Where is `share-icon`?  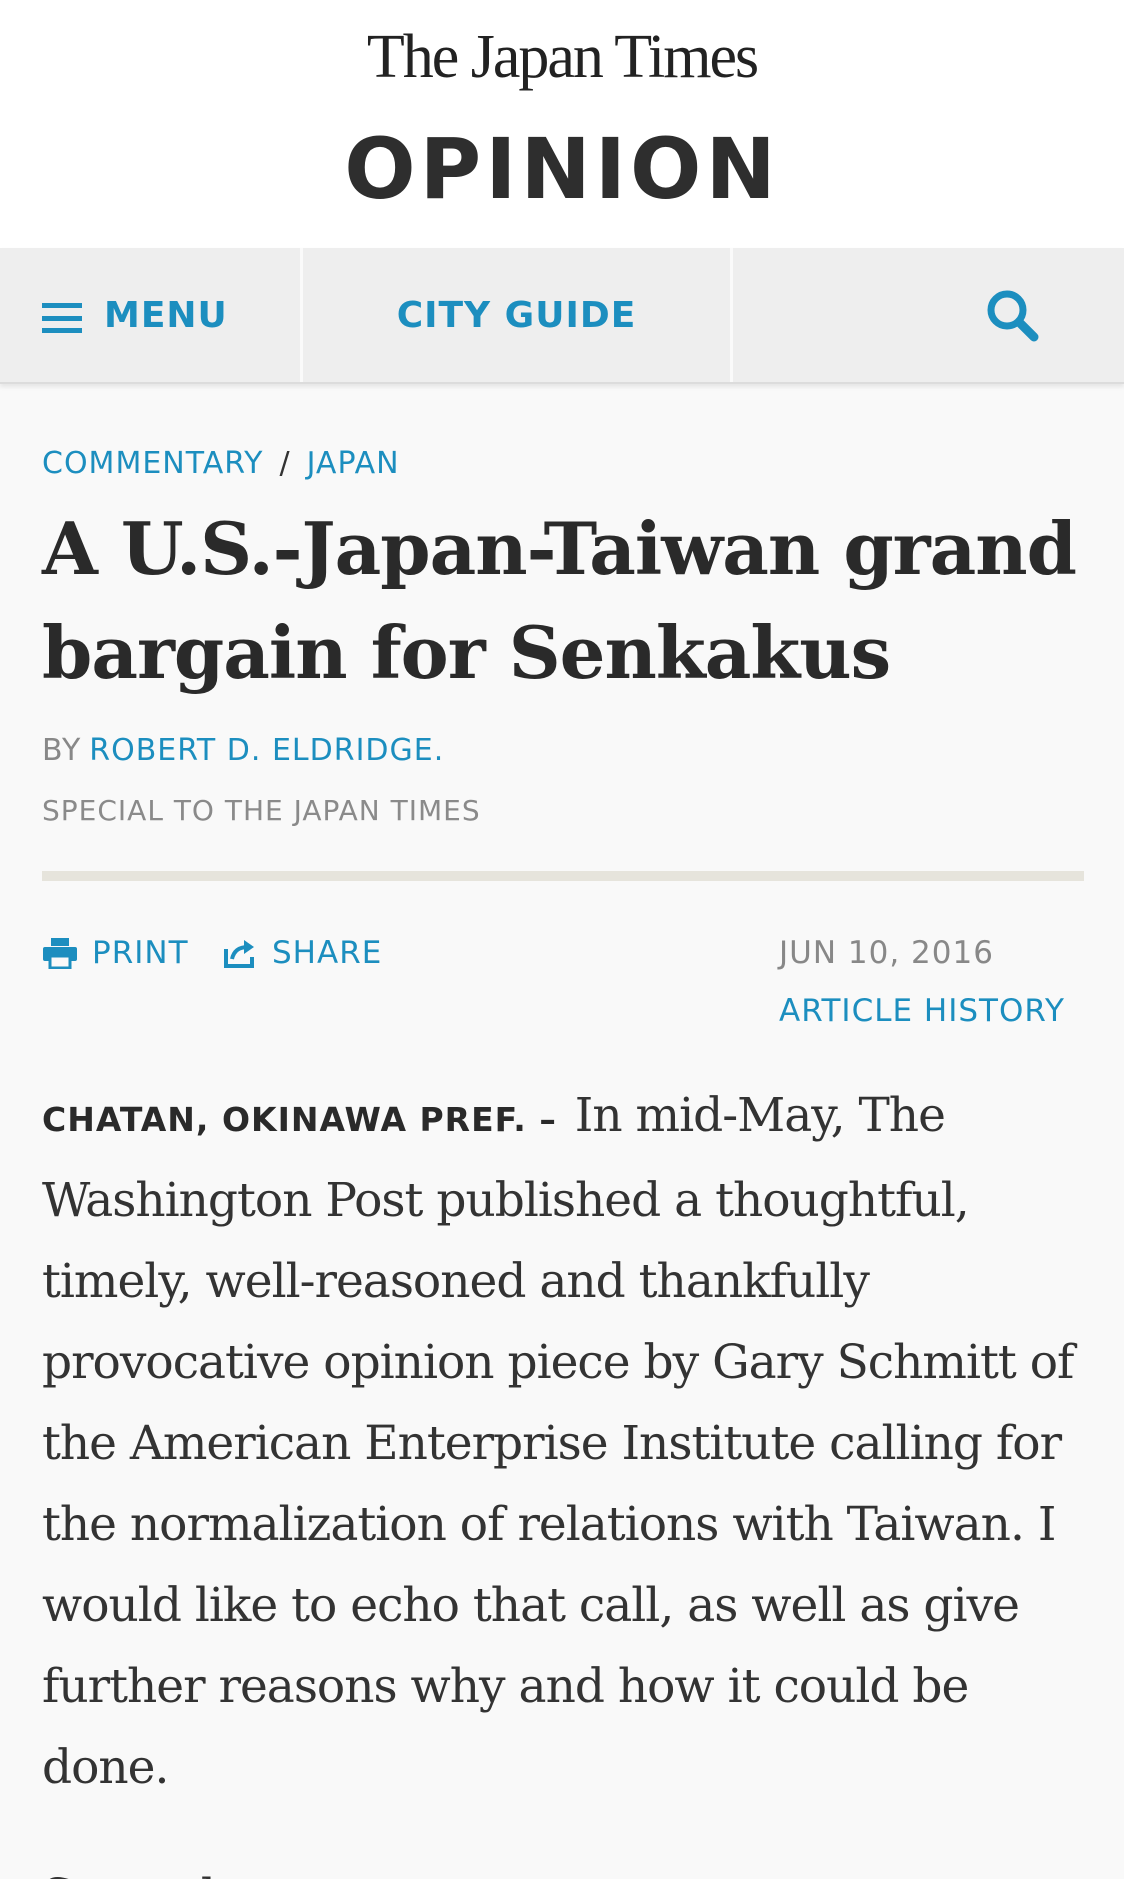
share-icon is located at coordinates (239, 954).